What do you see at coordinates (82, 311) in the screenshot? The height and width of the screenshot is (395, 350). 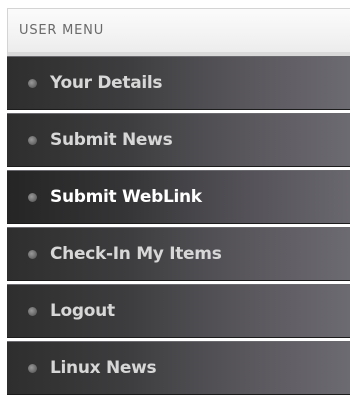 I see `menu-item-label: Logout` at bounding box center [82, 311].